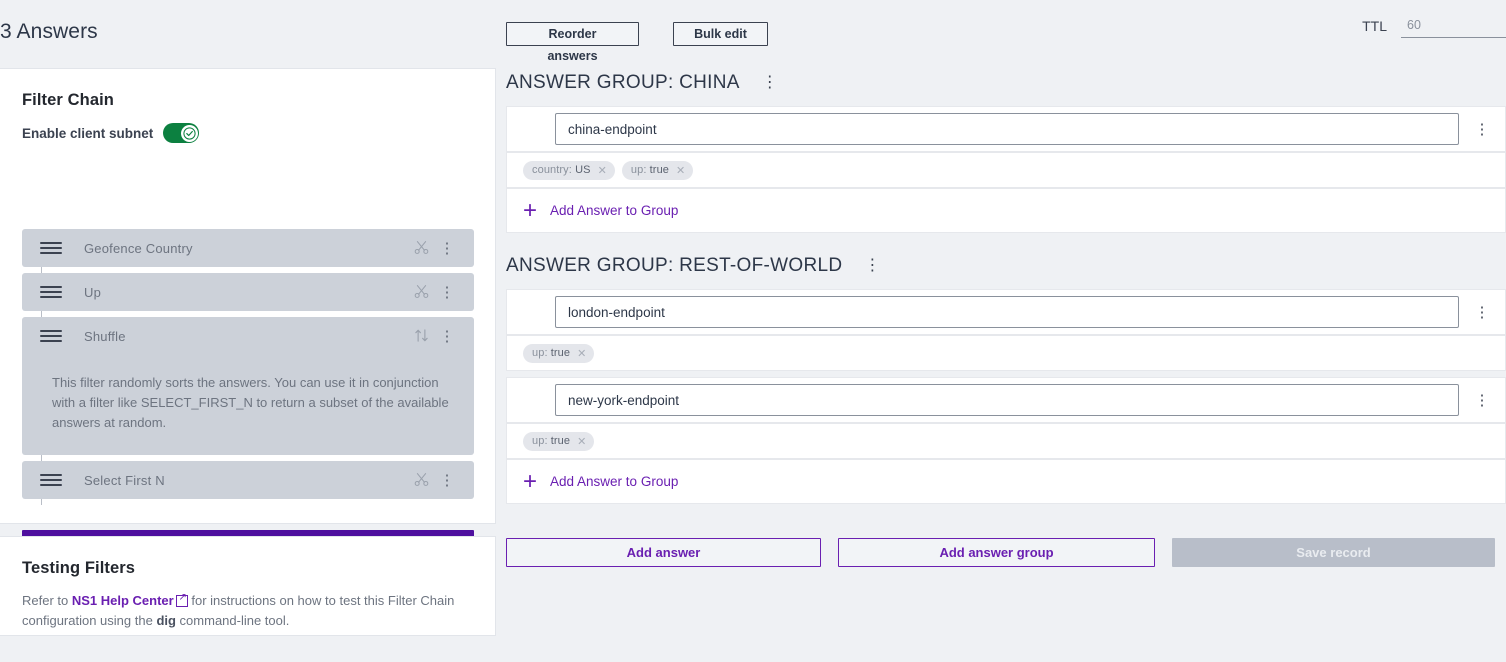  I want to click on filter-item-header: Geofence Country ⋮, so click(248, 248).